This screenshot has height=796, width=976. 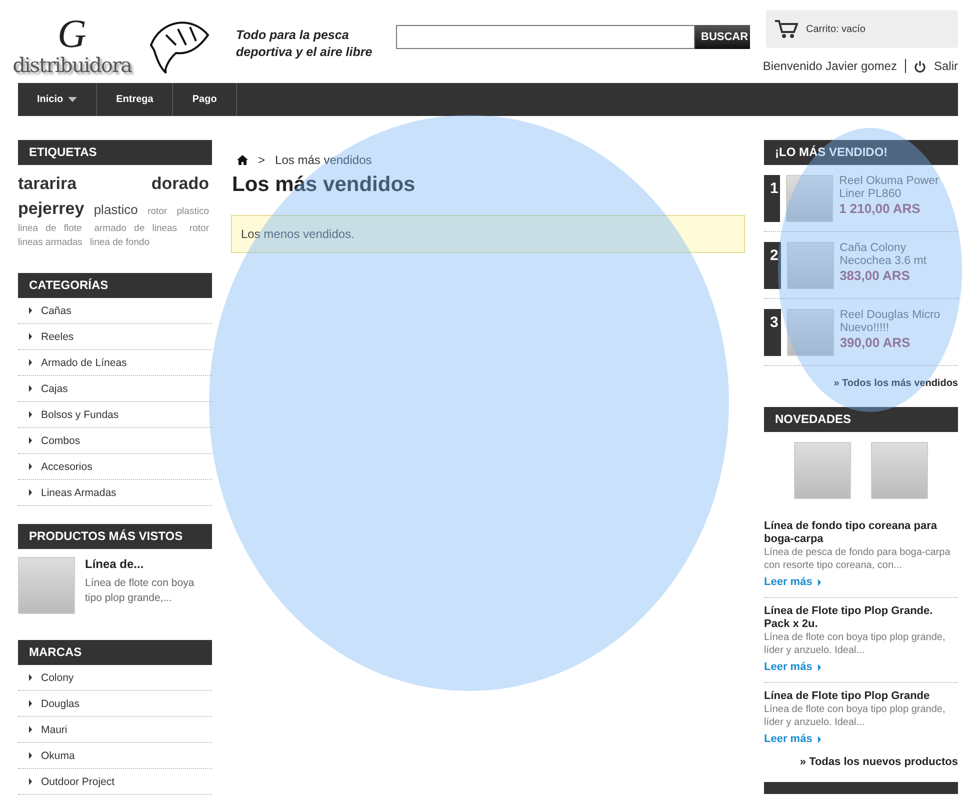 I want to click on logout-link: Salir, so click(x=946, y=66).